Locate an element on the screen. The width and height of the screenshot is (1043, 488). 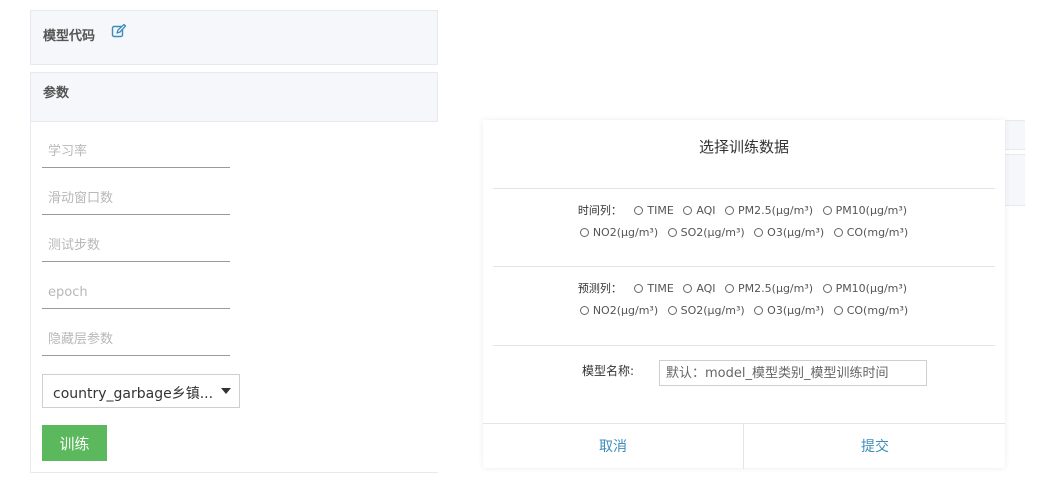
window-count-input is located at coordinates (135, 198).